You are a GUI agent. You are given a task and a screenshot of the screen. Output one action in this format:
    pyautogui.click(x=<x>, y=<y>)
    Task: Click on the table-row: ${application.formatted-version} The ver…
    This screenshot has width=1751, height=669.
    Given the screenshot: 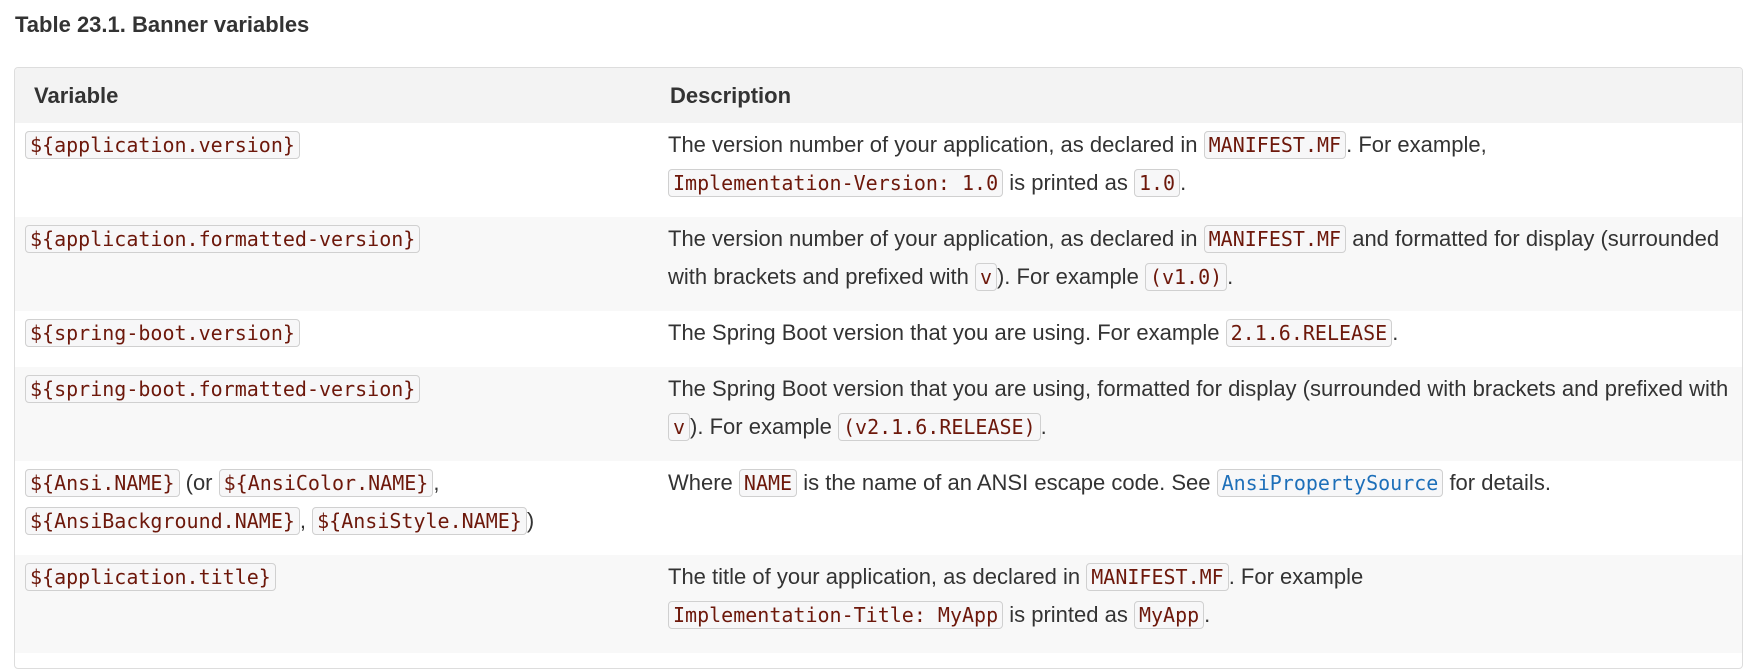 What is the action you would take?
    pyautogui.click(x=878, y=264)
    